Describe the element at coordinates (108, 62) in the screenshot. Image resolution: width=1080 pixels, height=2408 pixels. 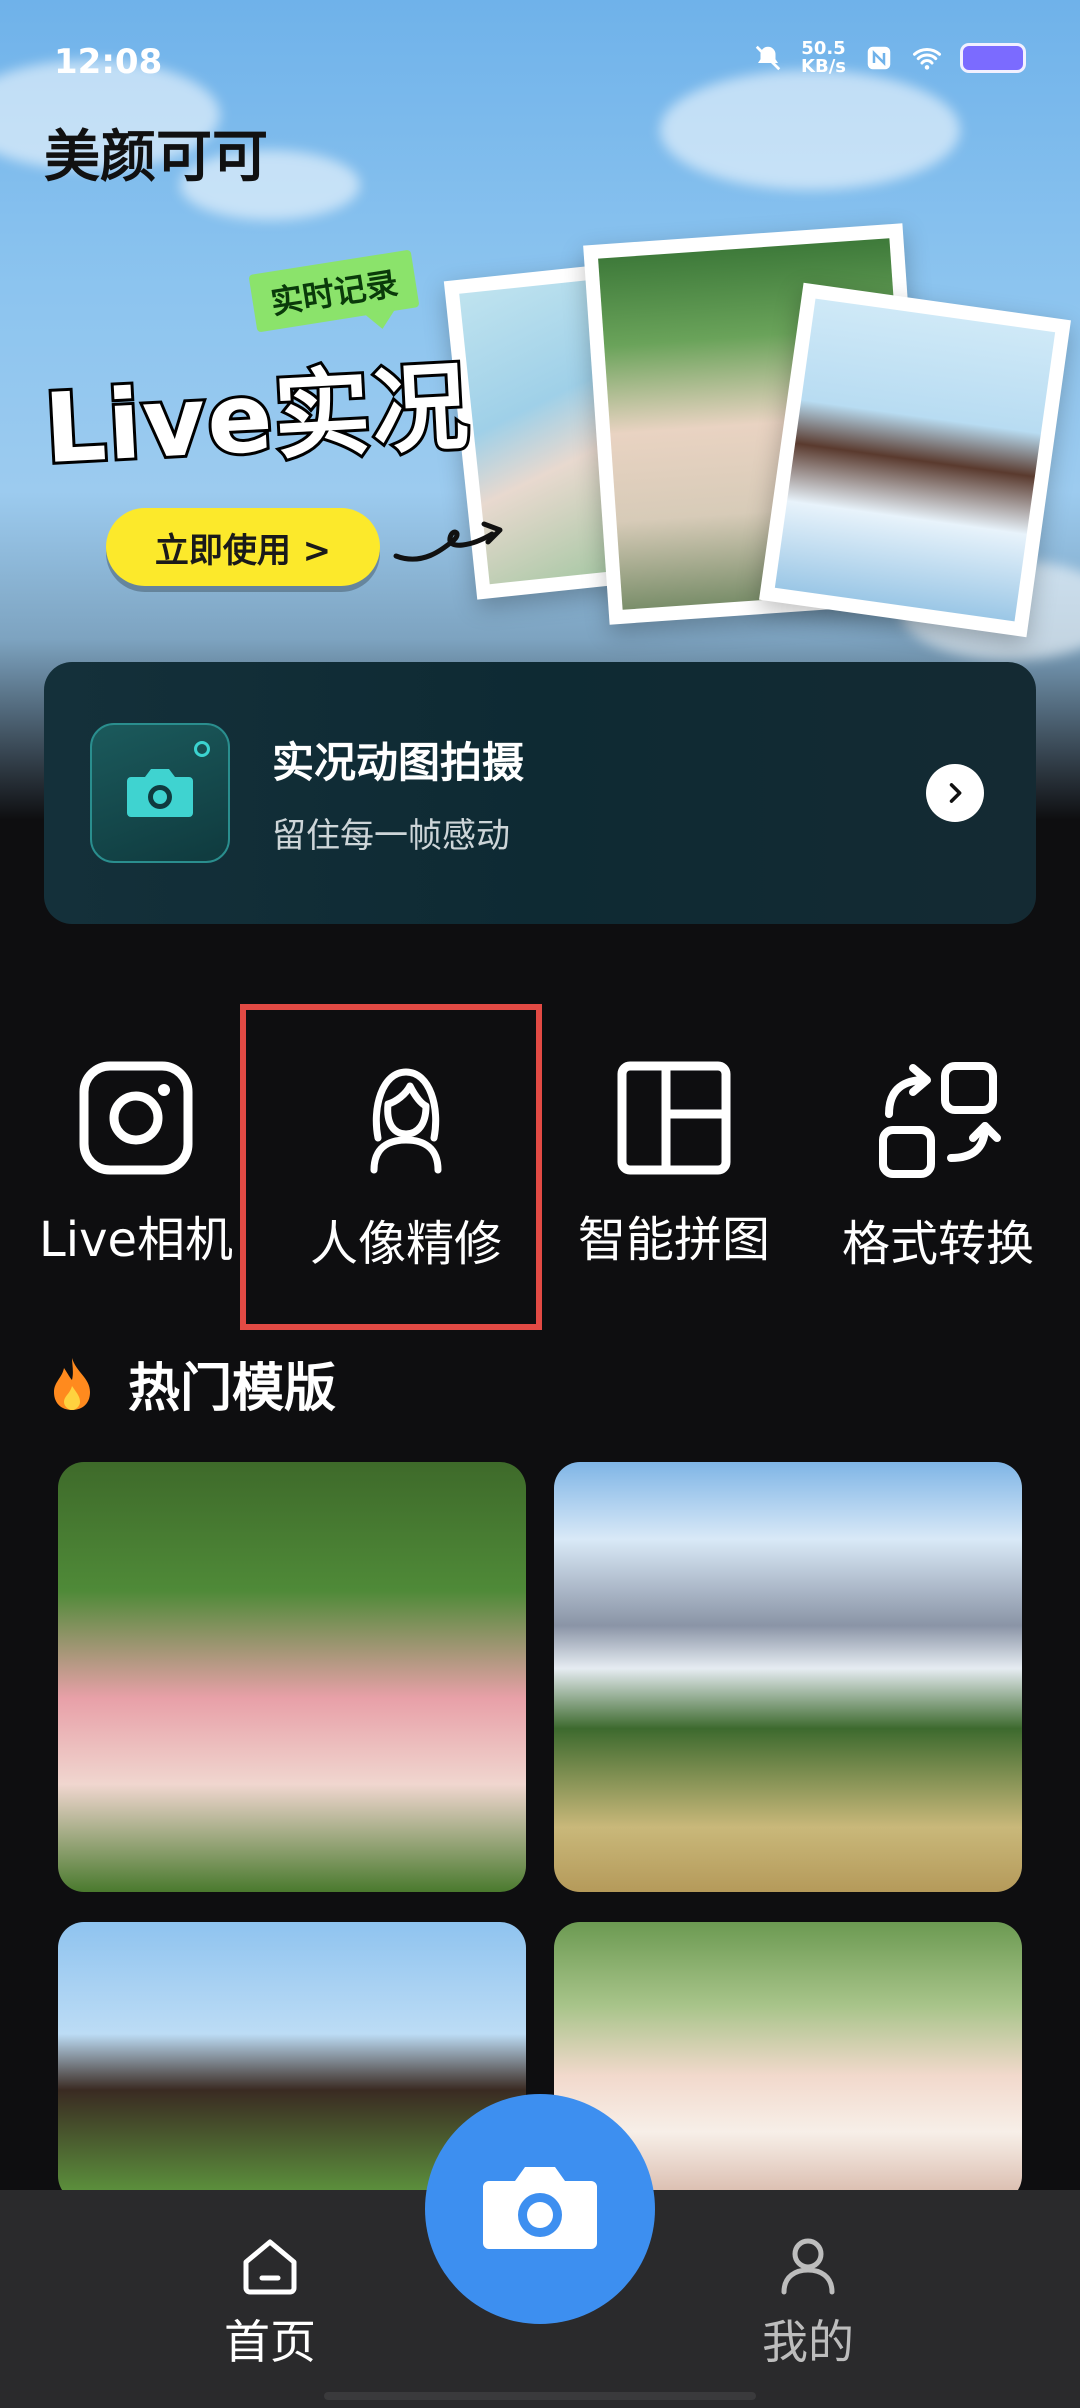
I see `status-time: 12:08` at that location.